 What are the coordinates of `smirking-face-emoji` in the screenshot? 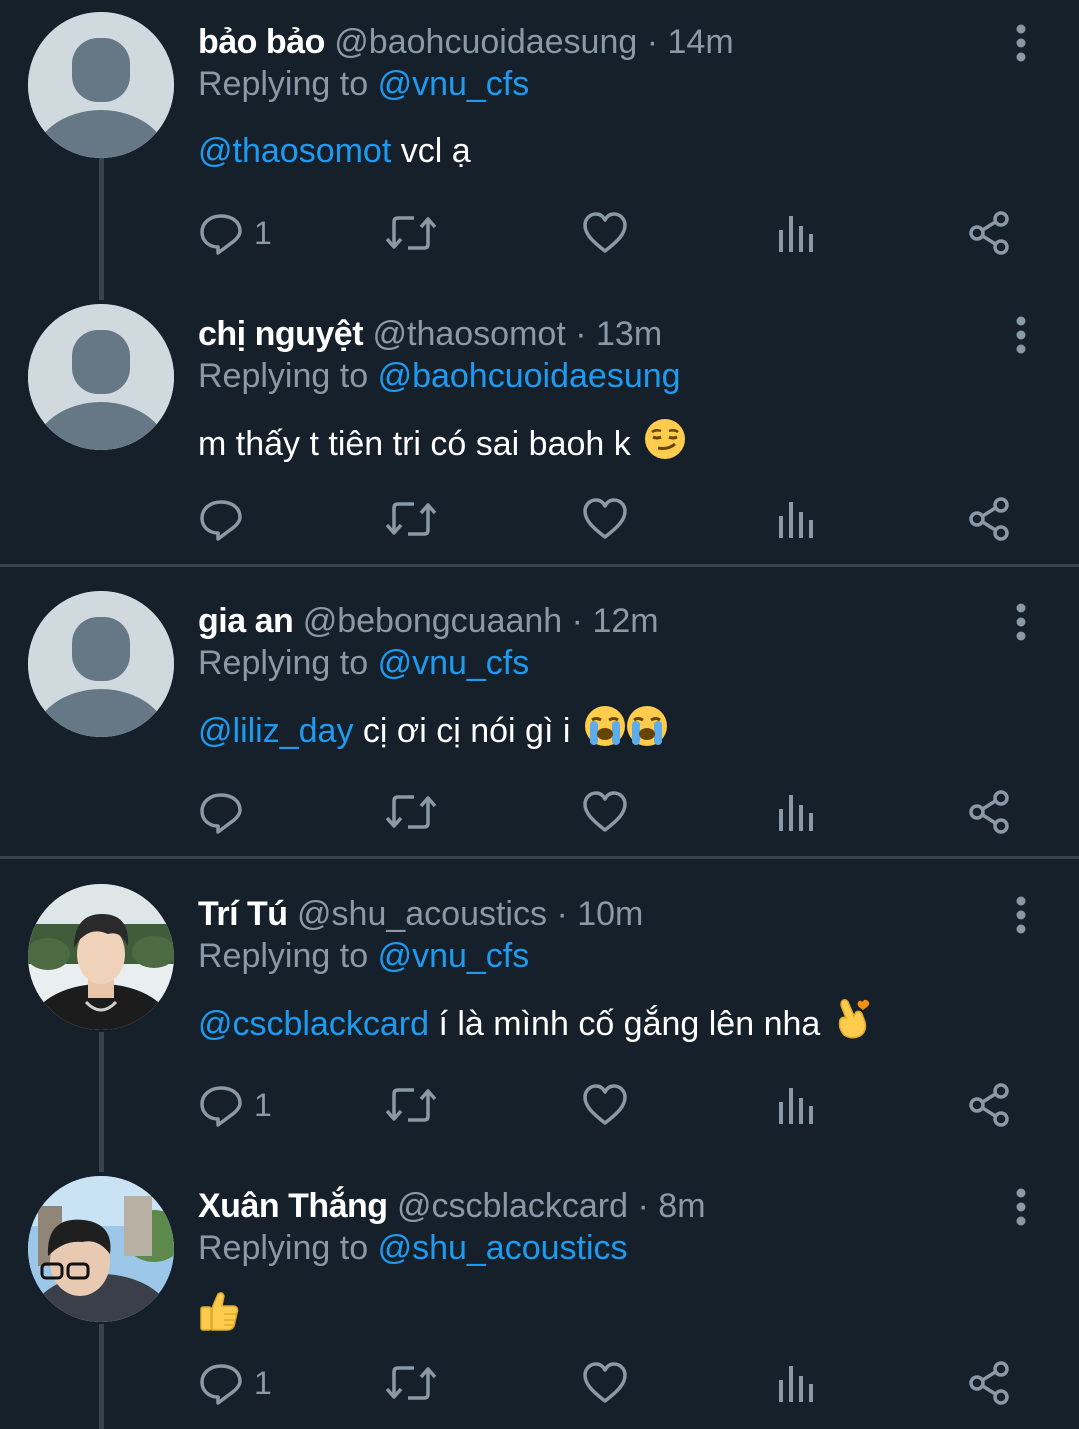 It's located at (665, 446).